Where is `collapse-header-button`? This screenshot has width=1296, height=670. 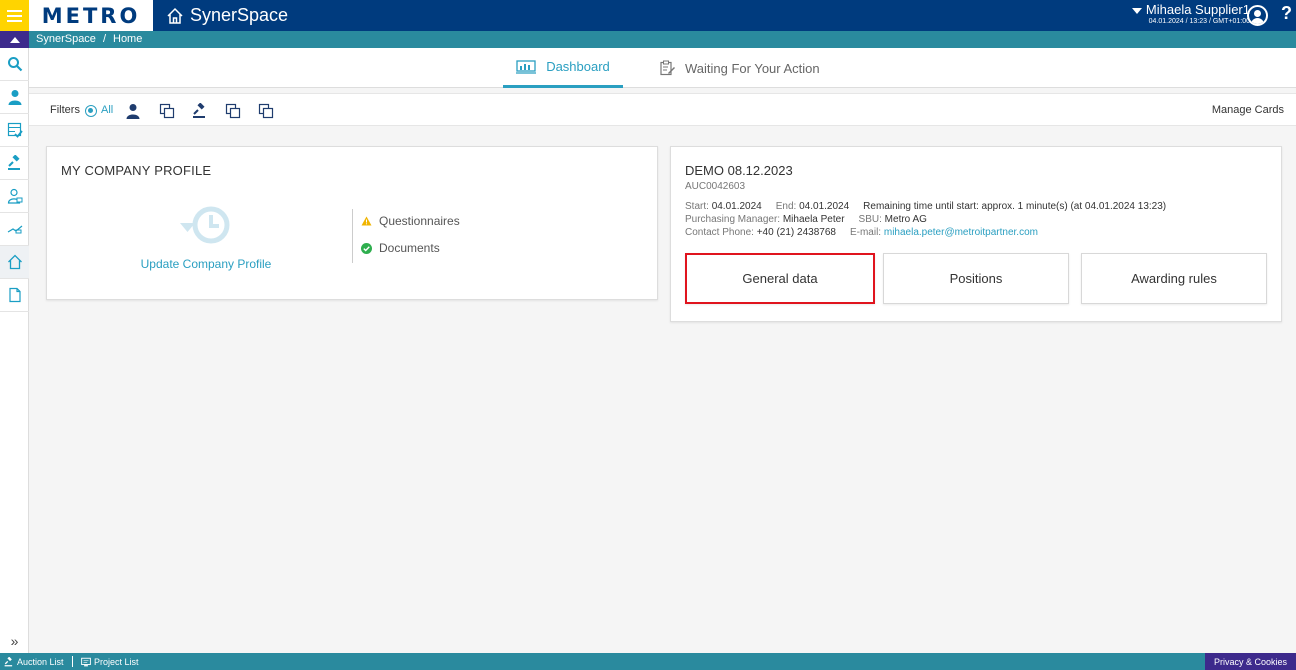
collapse-header-button is located at coordinates (14, 39).